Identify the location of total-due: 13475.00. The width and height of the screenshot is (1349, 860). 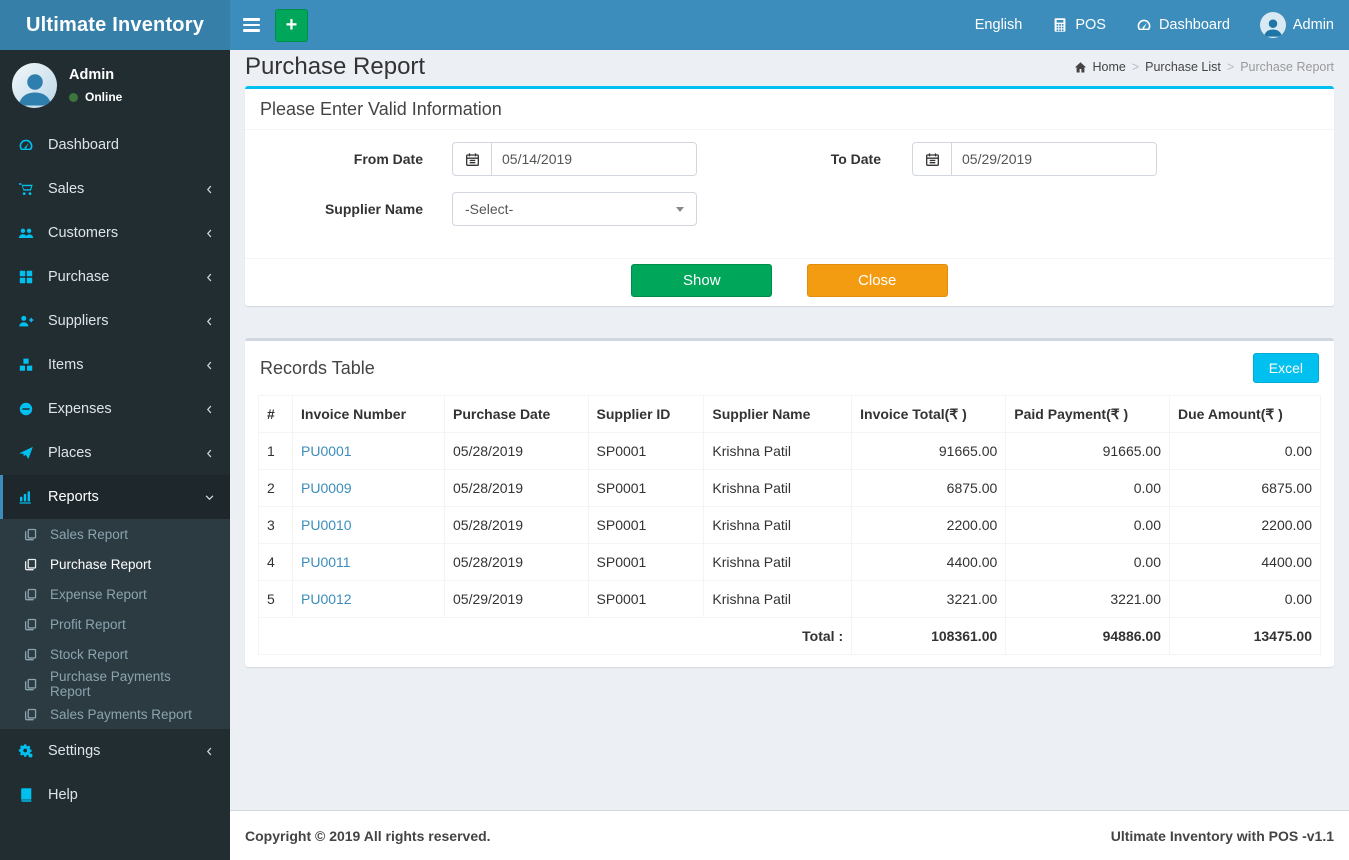
(1245, 636).